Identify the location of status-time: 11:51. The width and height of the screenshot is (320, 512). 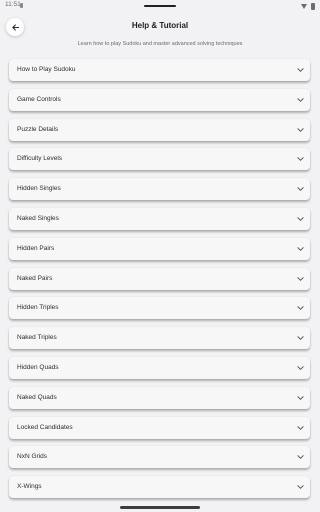
(13, 4).